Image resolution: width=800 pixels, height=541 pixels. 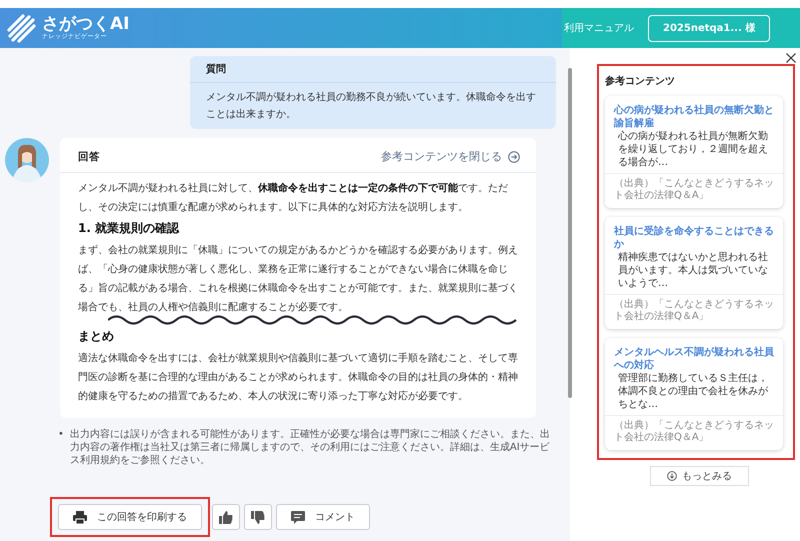 I want to click on close-references-link: 参考コンテンツを閉じる, so click(x=450, y=156).